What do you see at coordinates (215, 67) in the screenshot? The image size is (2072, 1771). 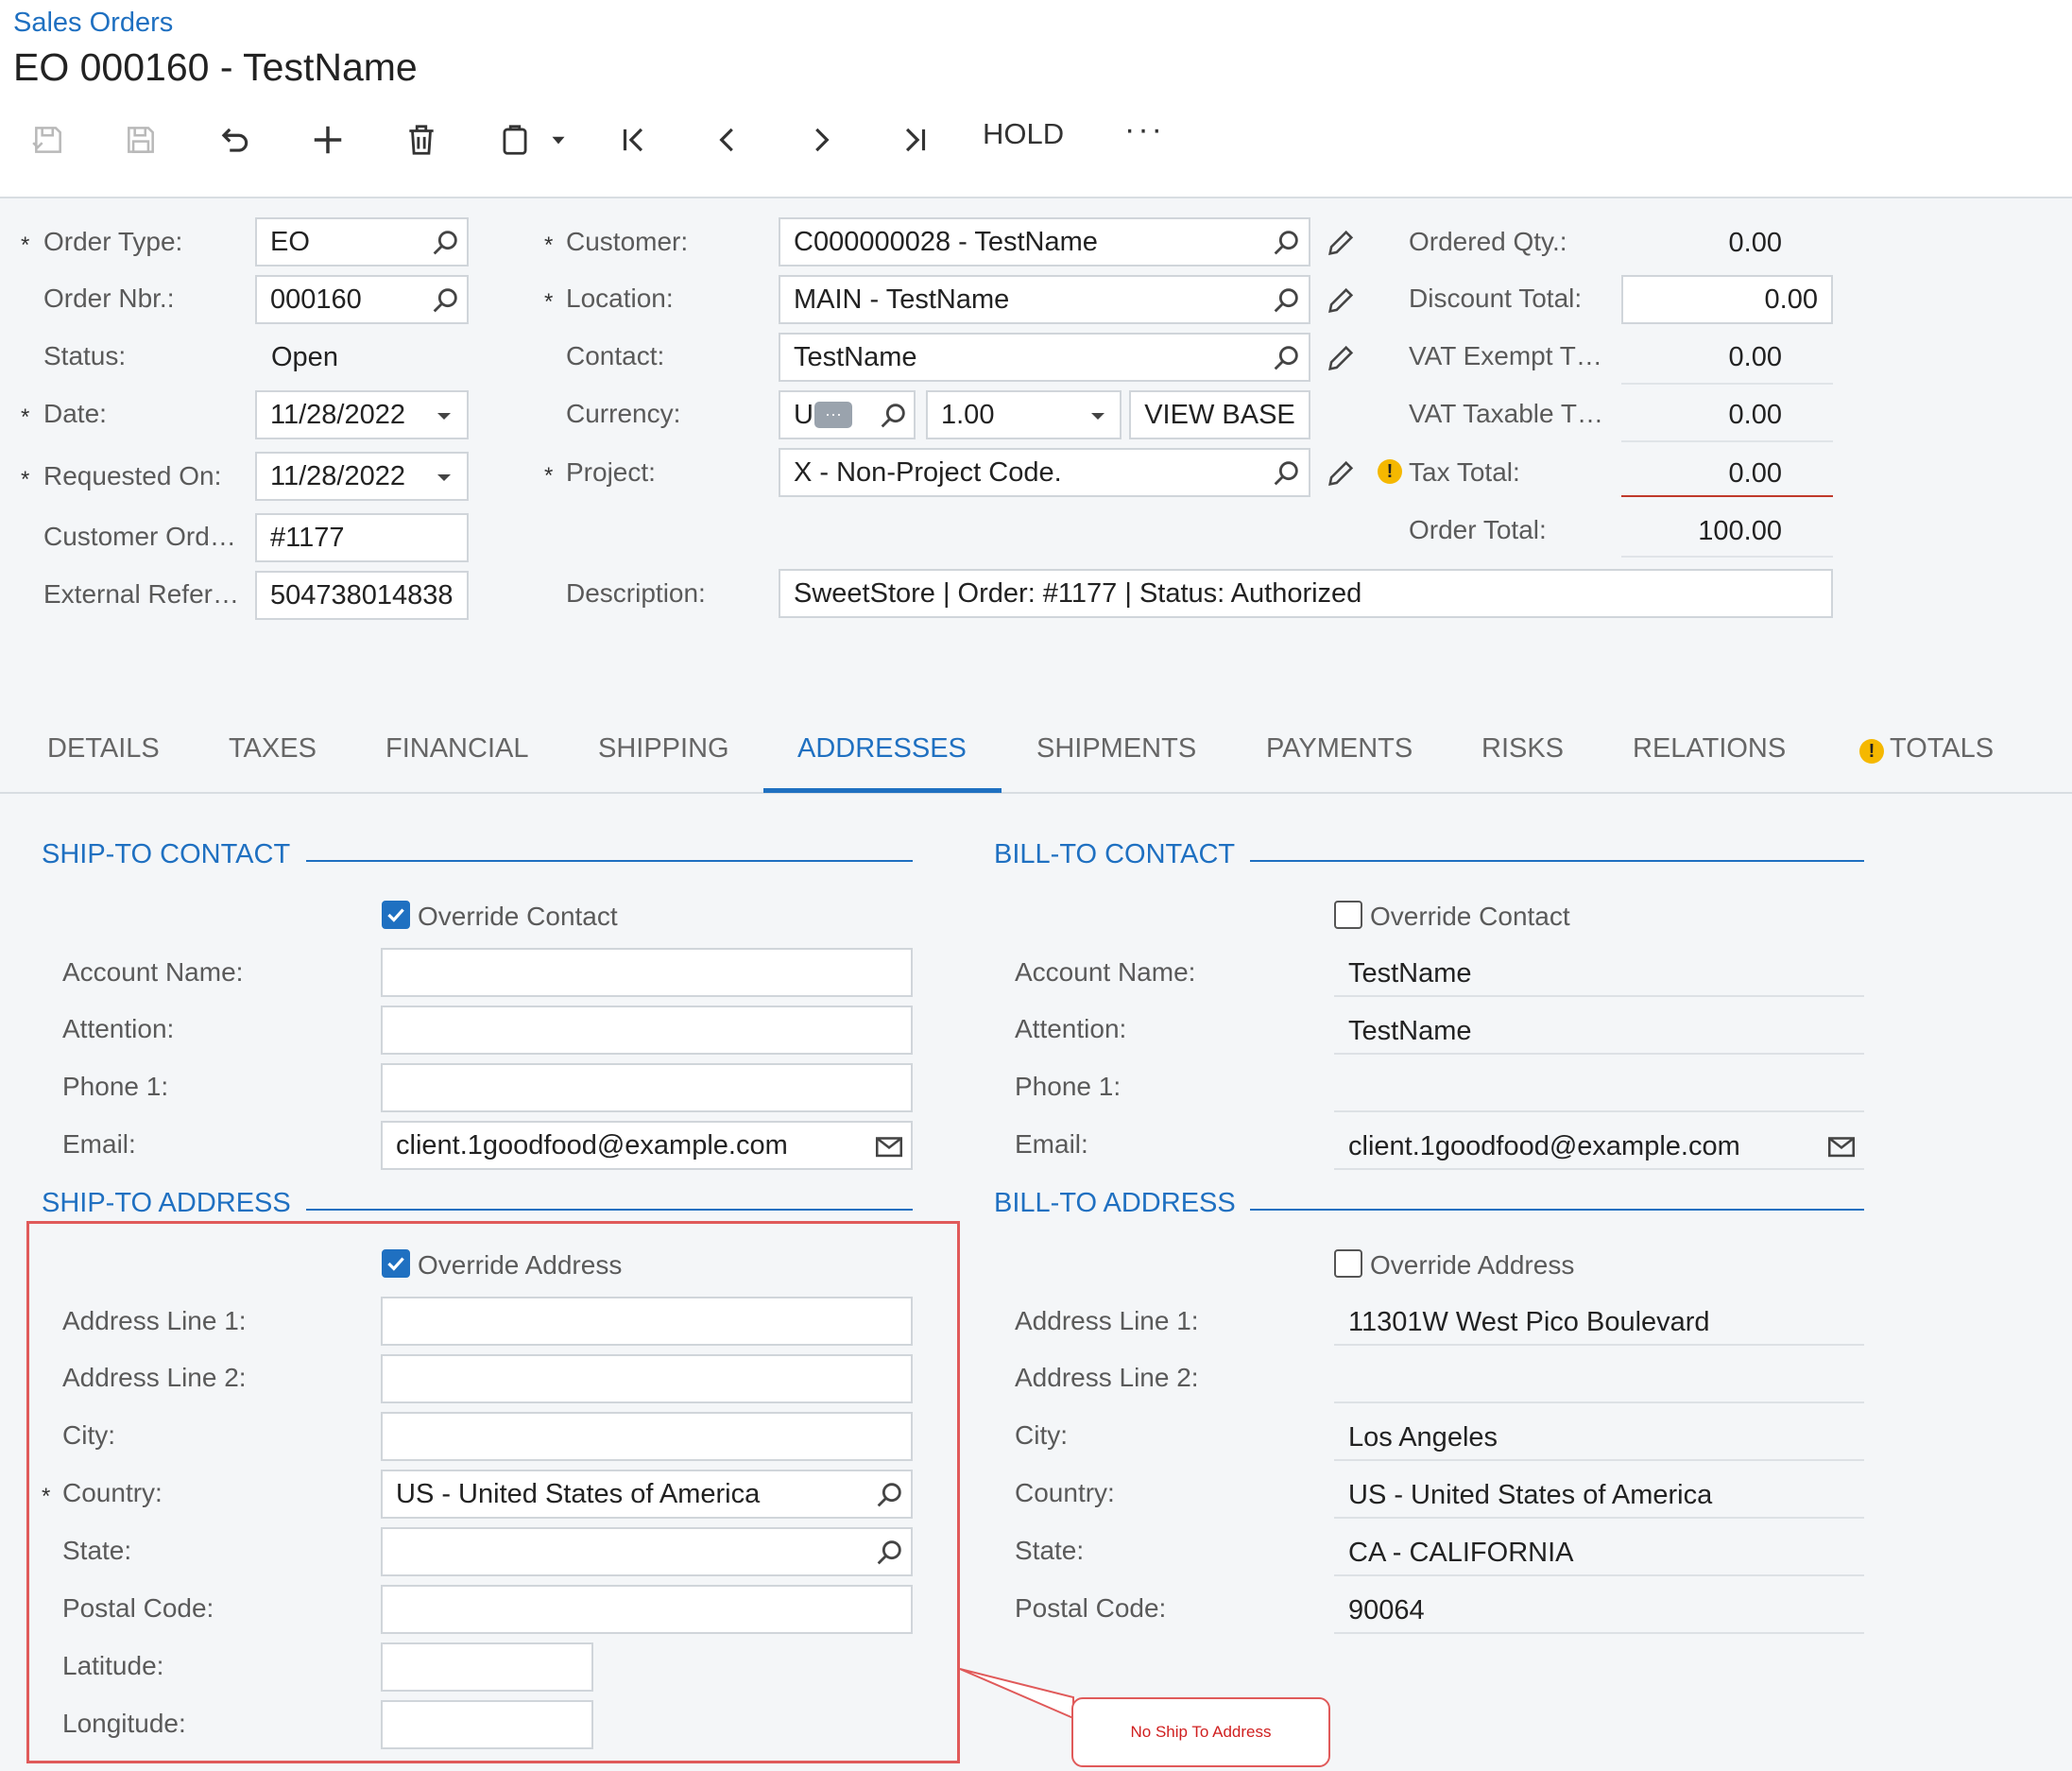 I see `page-title: EO 000160 - TestName` at bounding box center [215, 67].